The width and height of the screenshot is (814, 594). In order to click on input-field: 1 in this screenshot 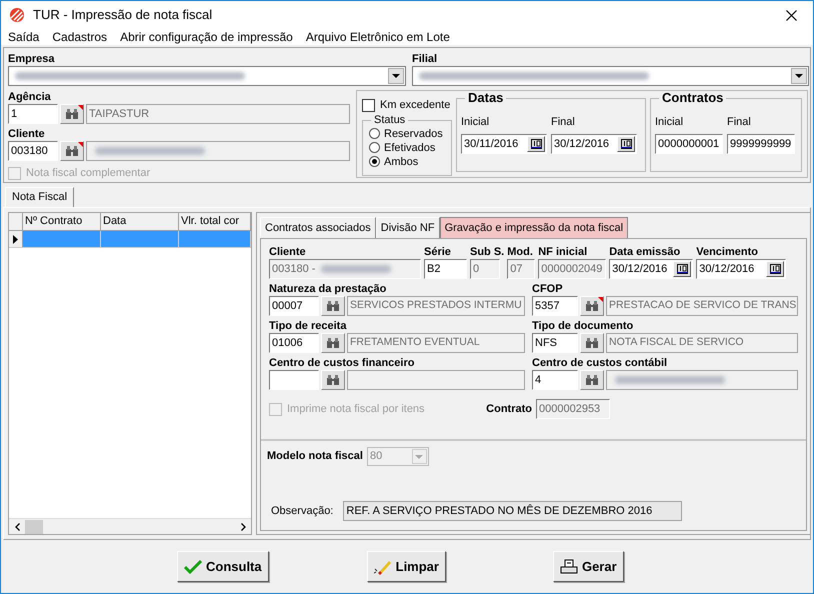, I will do `click(33, 114)`.